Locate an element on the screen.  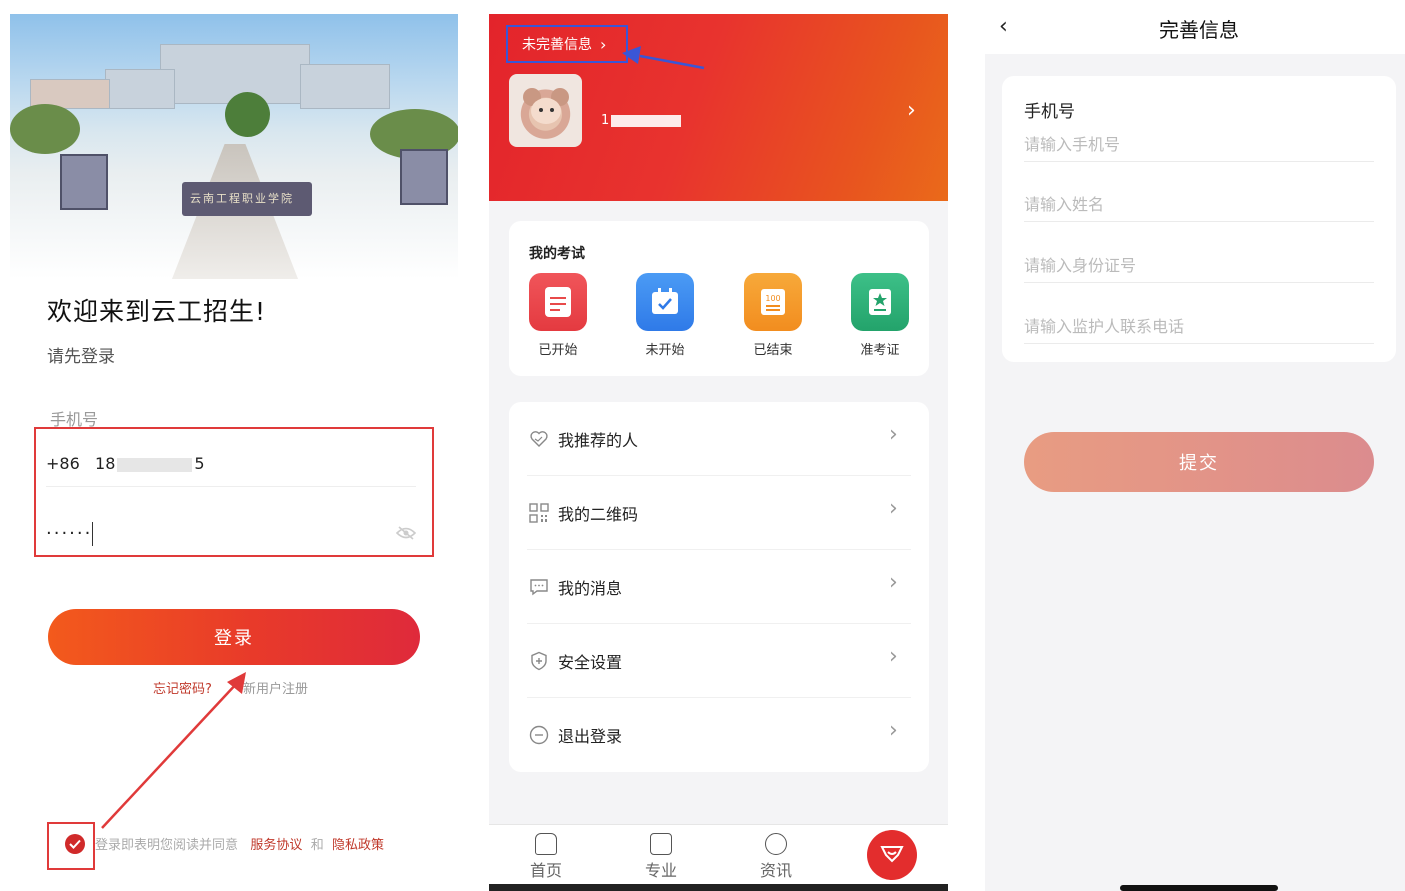
username-prefix: 1 is located at coordinates (605, 120).